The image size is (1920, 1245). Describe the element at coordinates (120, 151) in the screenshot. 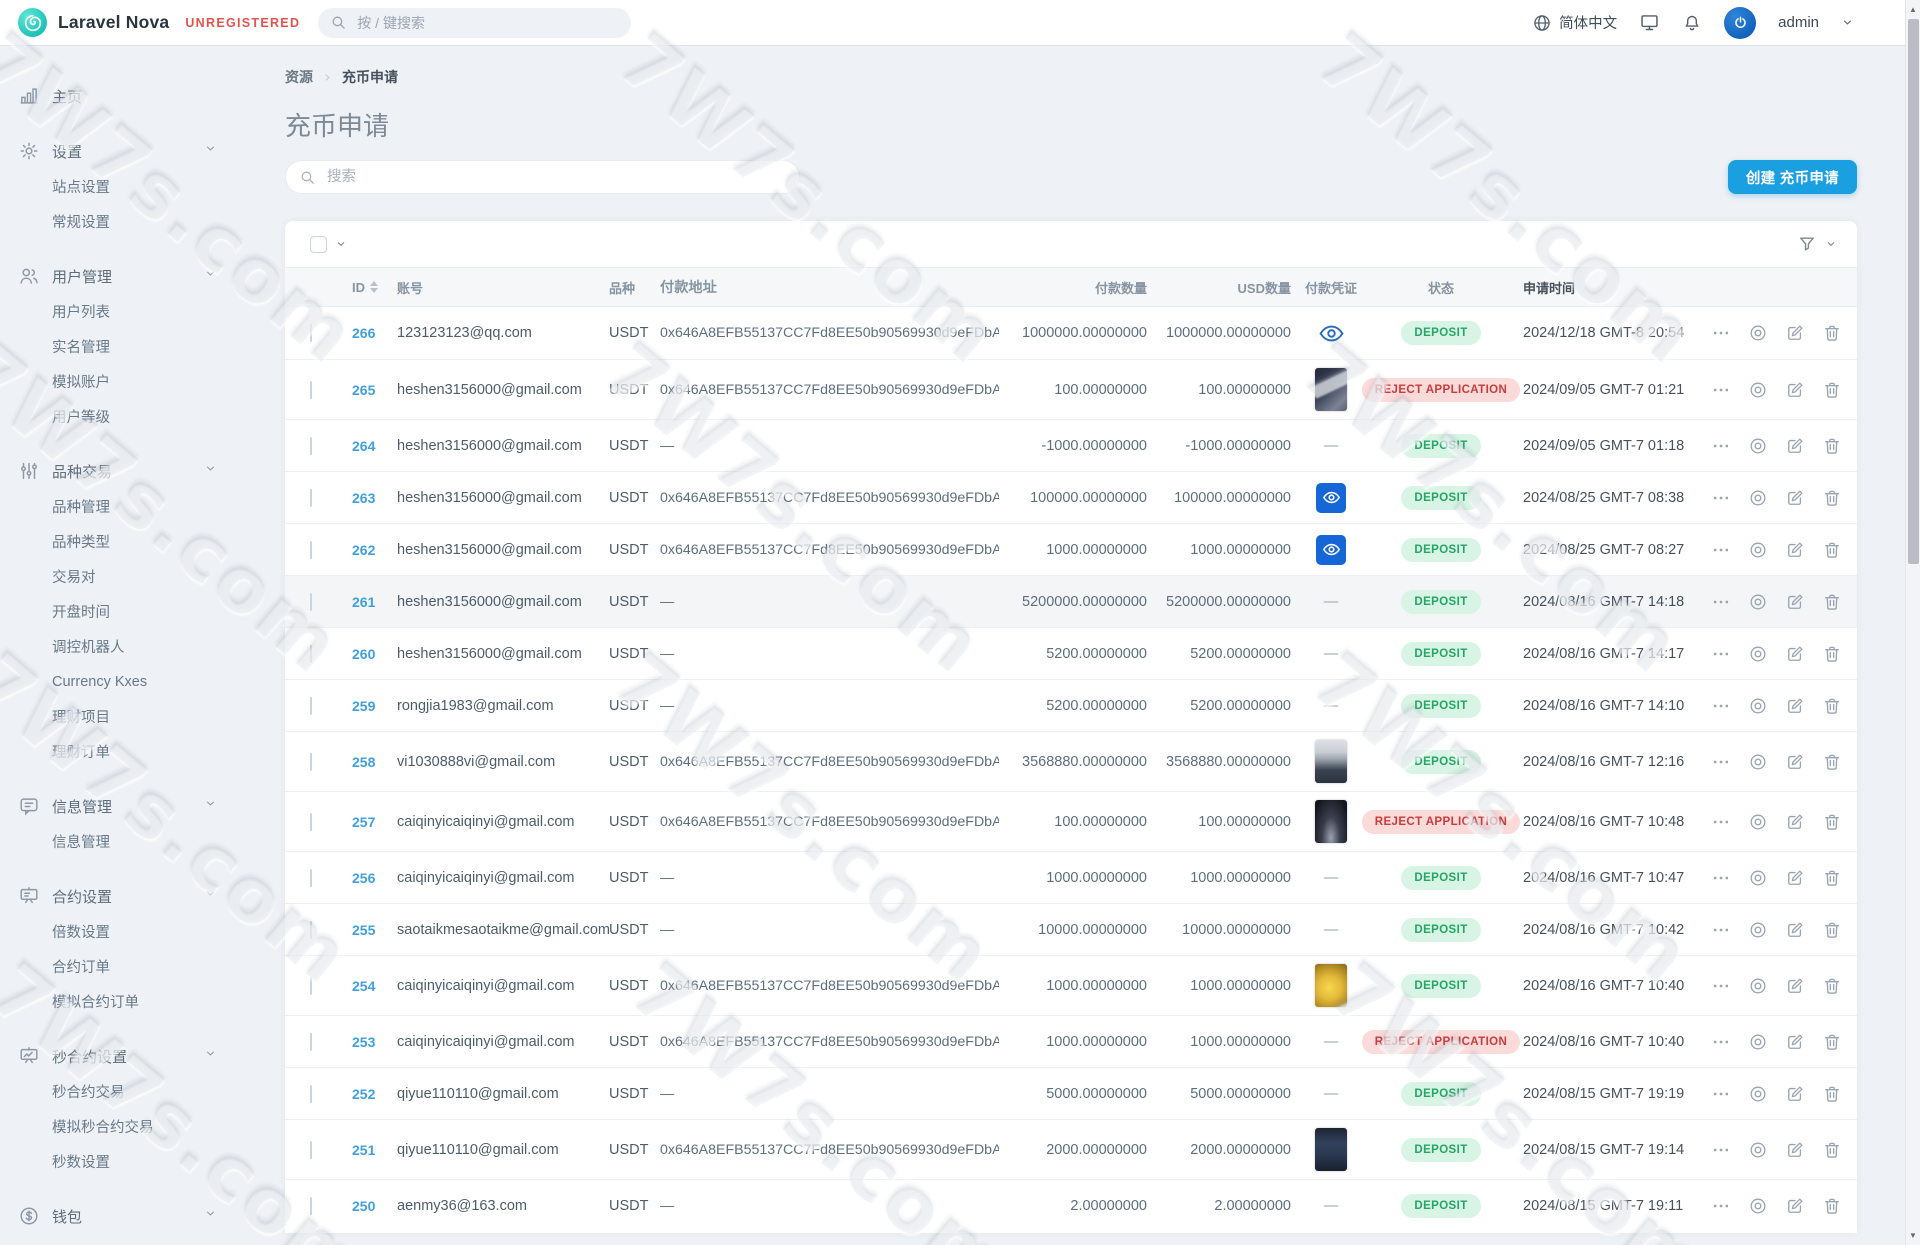

I see `sidebar-section-1: 设置` at that location.